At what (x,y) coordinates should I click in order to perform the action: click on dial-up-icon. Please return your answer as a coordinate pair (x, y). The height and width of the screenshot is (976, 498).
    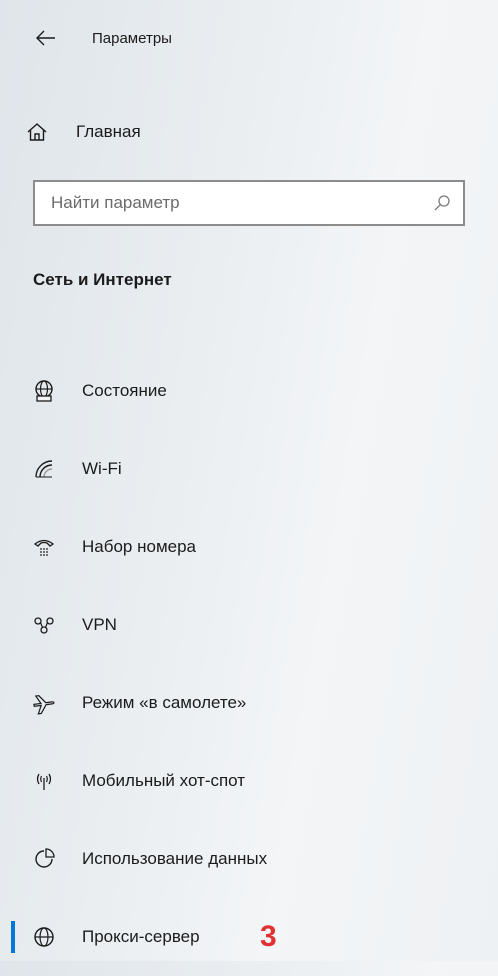
    Looking at the image, I should click on (44, 547).